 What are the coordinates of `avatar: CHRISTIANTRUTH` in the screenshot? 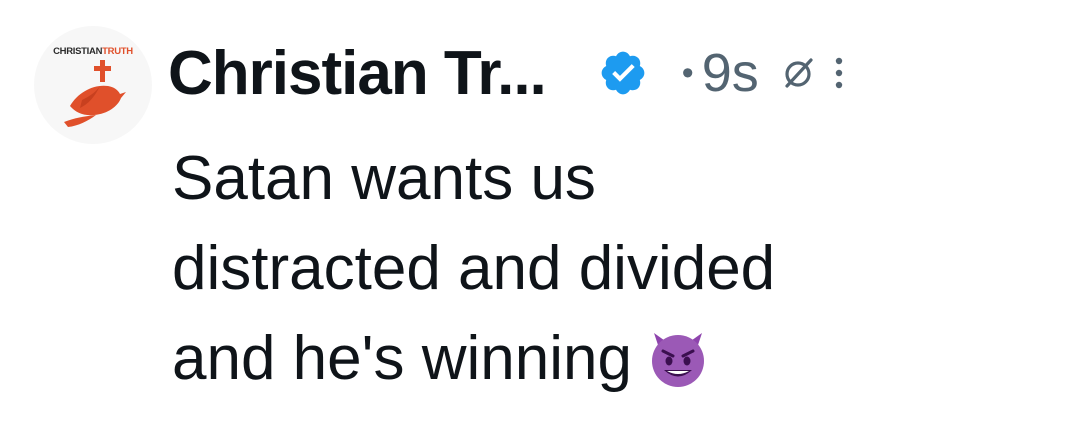 It's located at (93, 85).